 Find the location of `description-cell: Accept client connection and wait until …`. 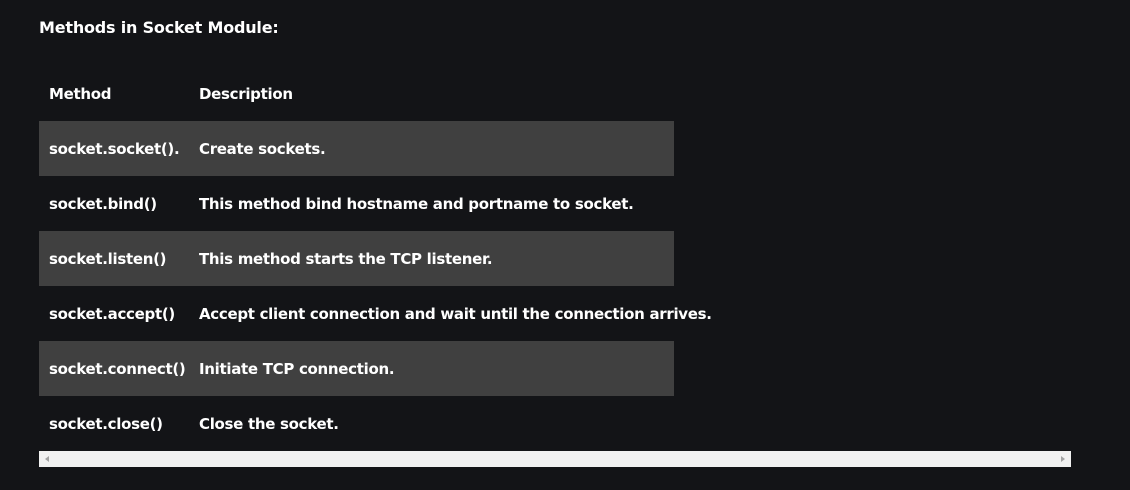

description-cell: Accept client connection and wait until … is located at coordinates (455, 313).